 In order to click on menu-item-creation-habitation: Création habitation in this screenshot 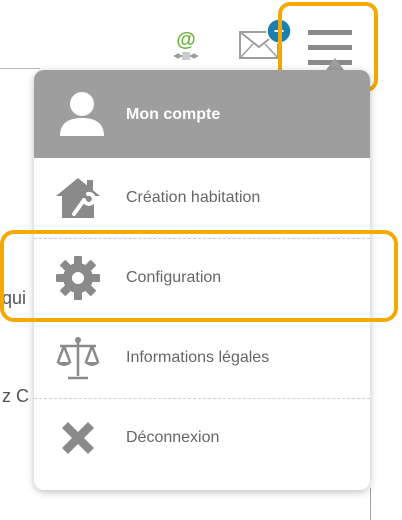, I will do `click(202, 198)`.